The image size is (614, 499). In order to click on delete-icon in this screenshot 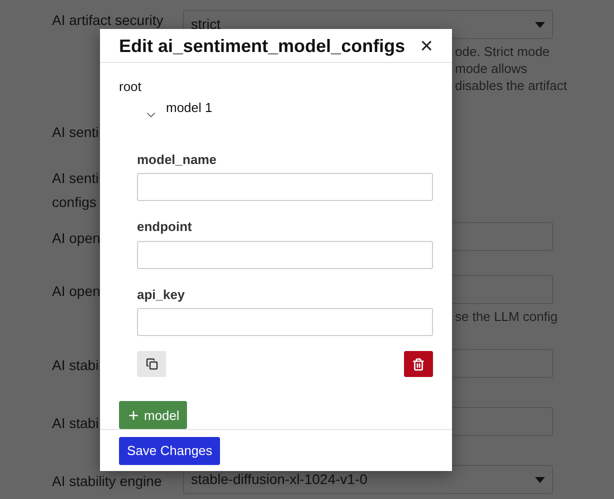, I will do `click(418, 364)`.